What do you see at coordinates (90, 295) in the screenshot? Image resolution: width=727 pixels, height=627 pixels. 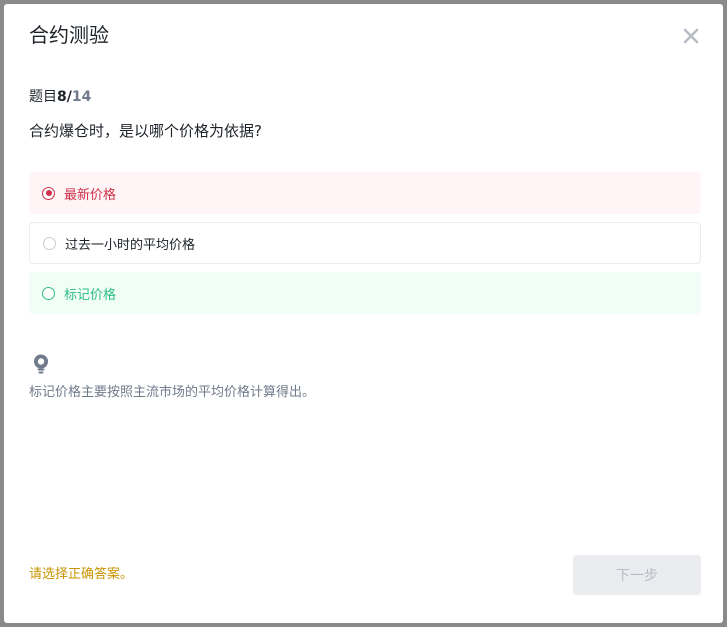 I see `option-label: 标记价格` at bounding box center [90, 295].